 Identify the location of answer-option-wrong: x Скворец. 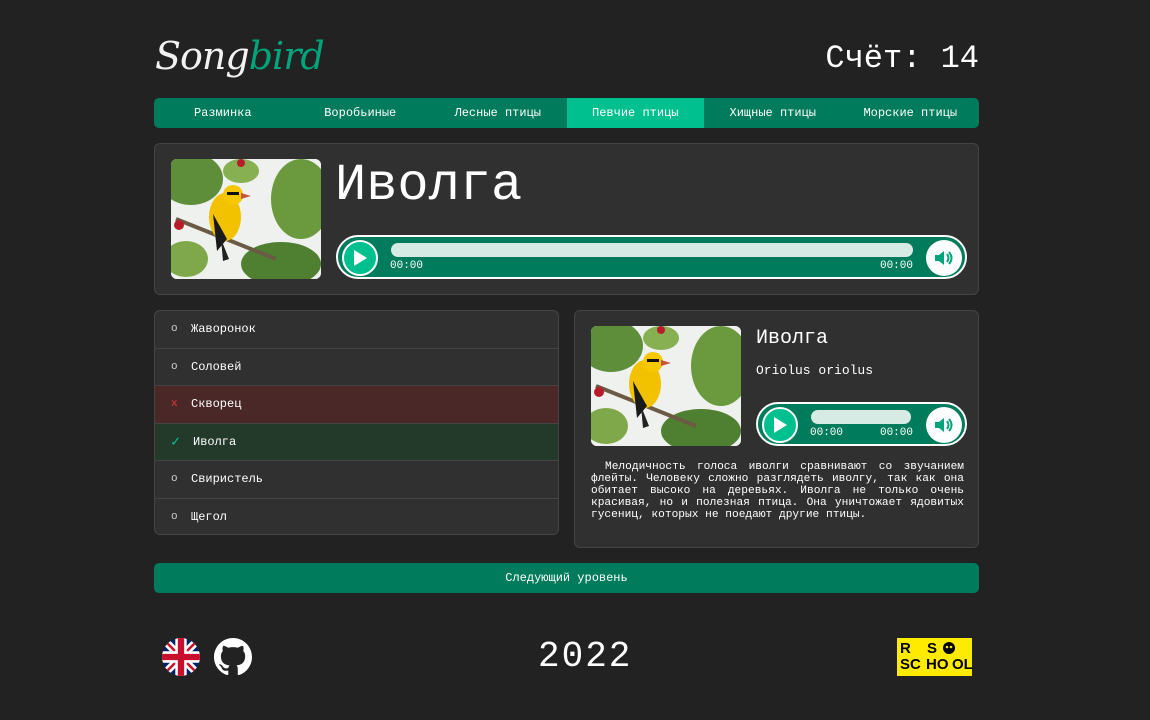
(356, 405).